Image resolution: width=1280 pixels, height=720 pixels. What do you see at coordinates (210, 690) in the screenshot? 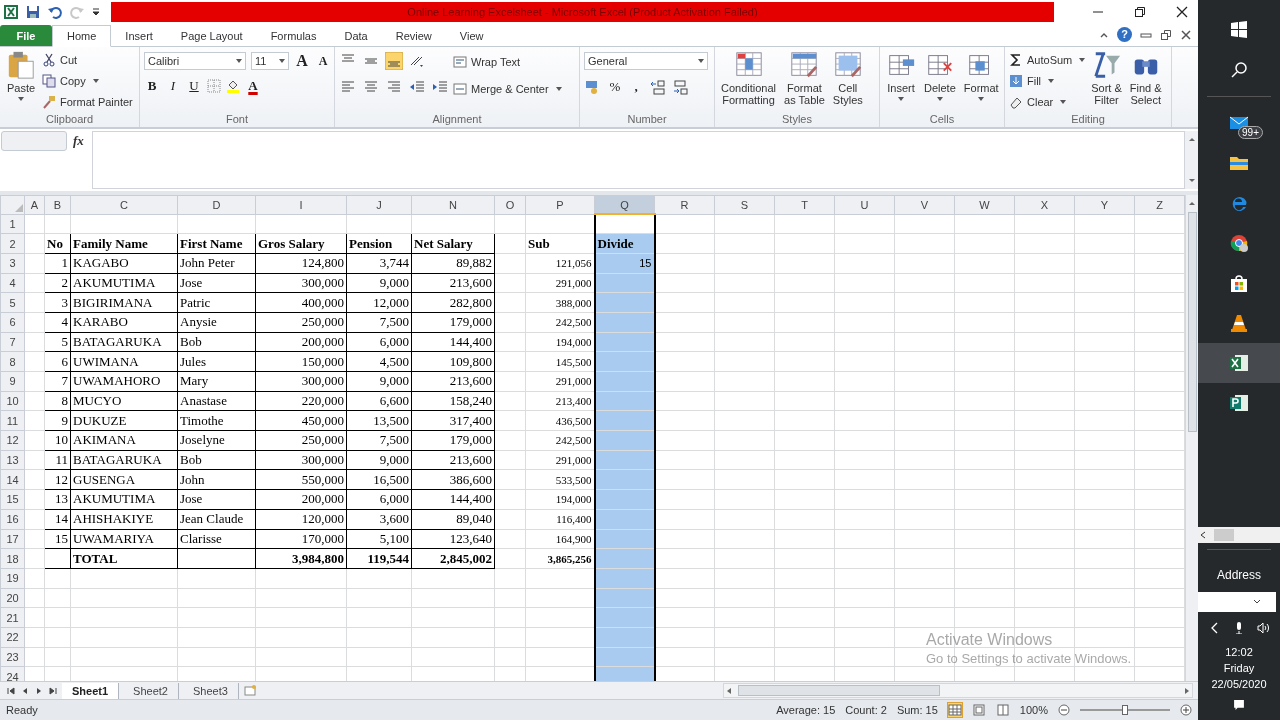
I see `sheet-tab: Sheet3` at bounding box center [210, 690].